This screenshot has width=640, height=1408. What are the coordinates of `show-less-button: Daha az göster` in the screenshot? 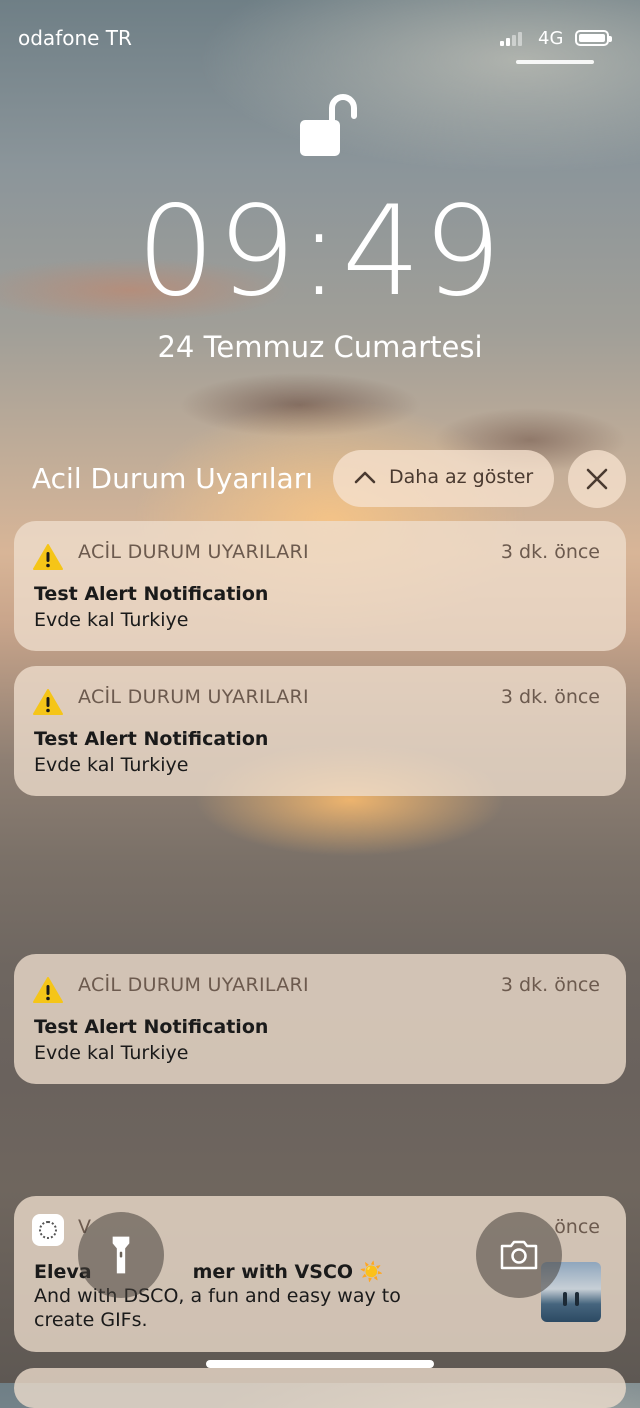 It's located at (443, 478).